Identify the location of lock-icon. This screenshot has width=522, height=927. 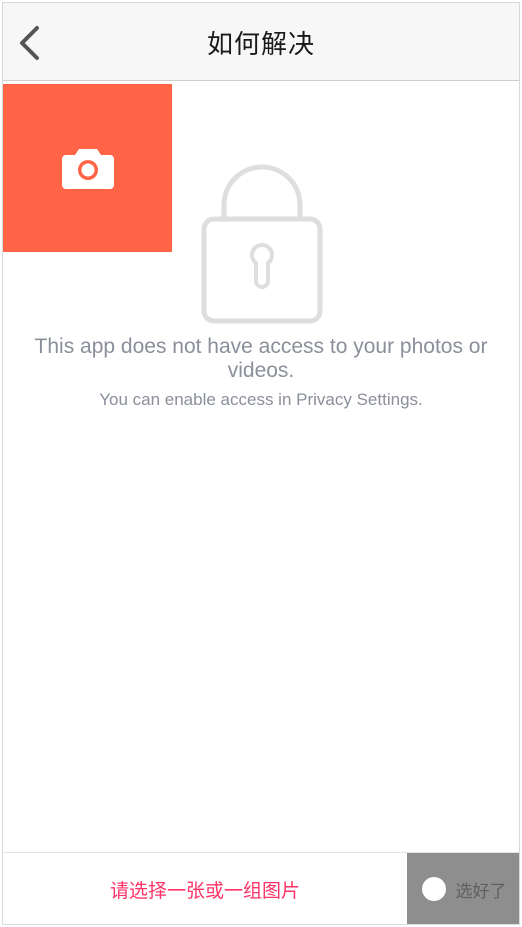
(262, 244).